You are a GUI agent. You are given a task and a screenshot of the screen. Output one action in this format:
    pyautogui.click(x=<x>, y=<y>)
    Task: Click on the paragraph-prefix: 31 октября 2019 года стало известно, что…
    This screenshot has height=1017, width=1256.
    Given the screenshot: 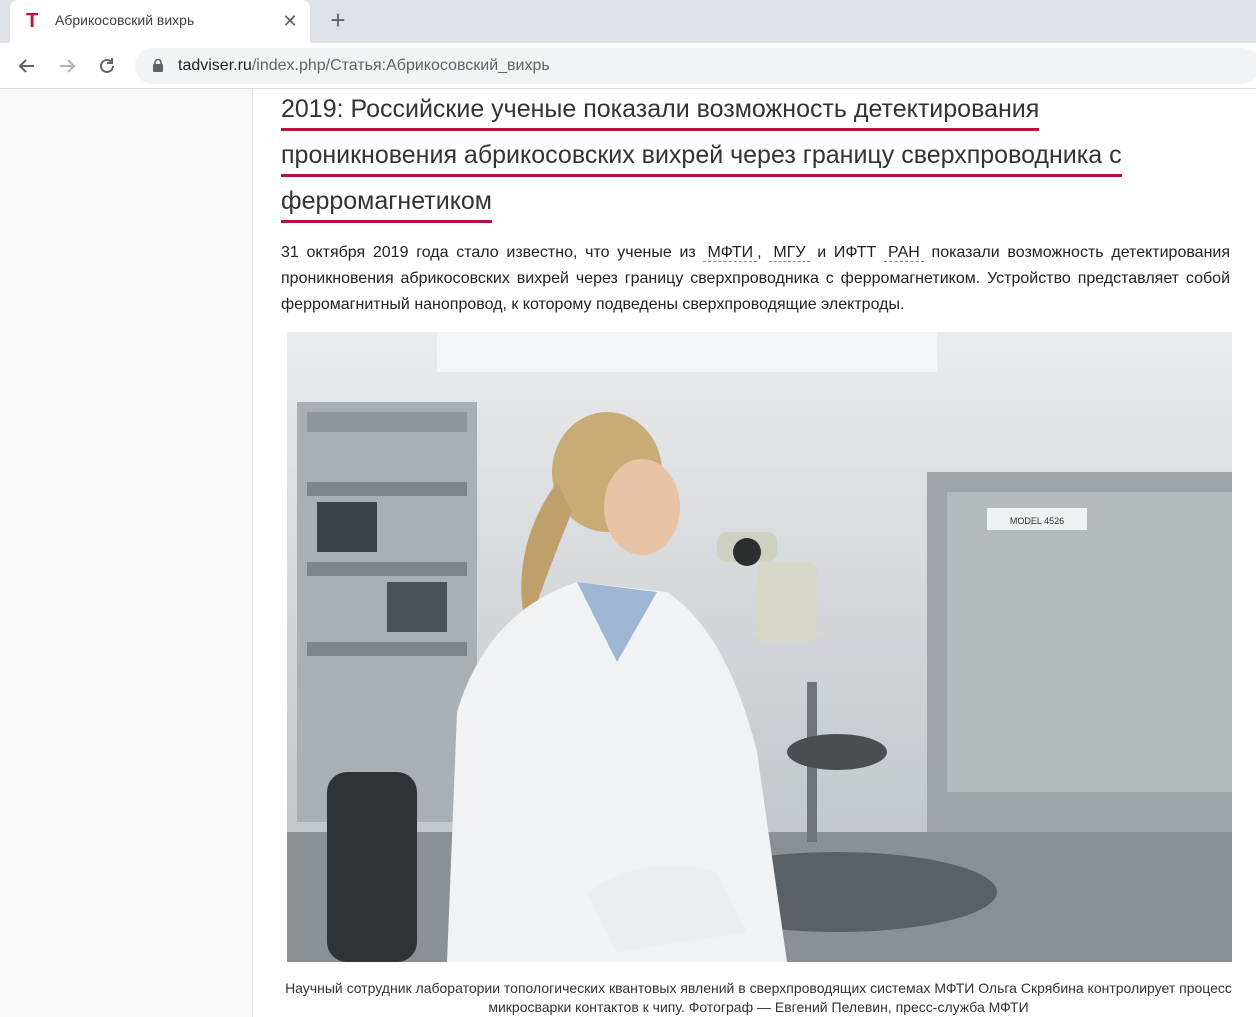 What is the action you would take?
    pyautogui.click(x=492, y=252)
    